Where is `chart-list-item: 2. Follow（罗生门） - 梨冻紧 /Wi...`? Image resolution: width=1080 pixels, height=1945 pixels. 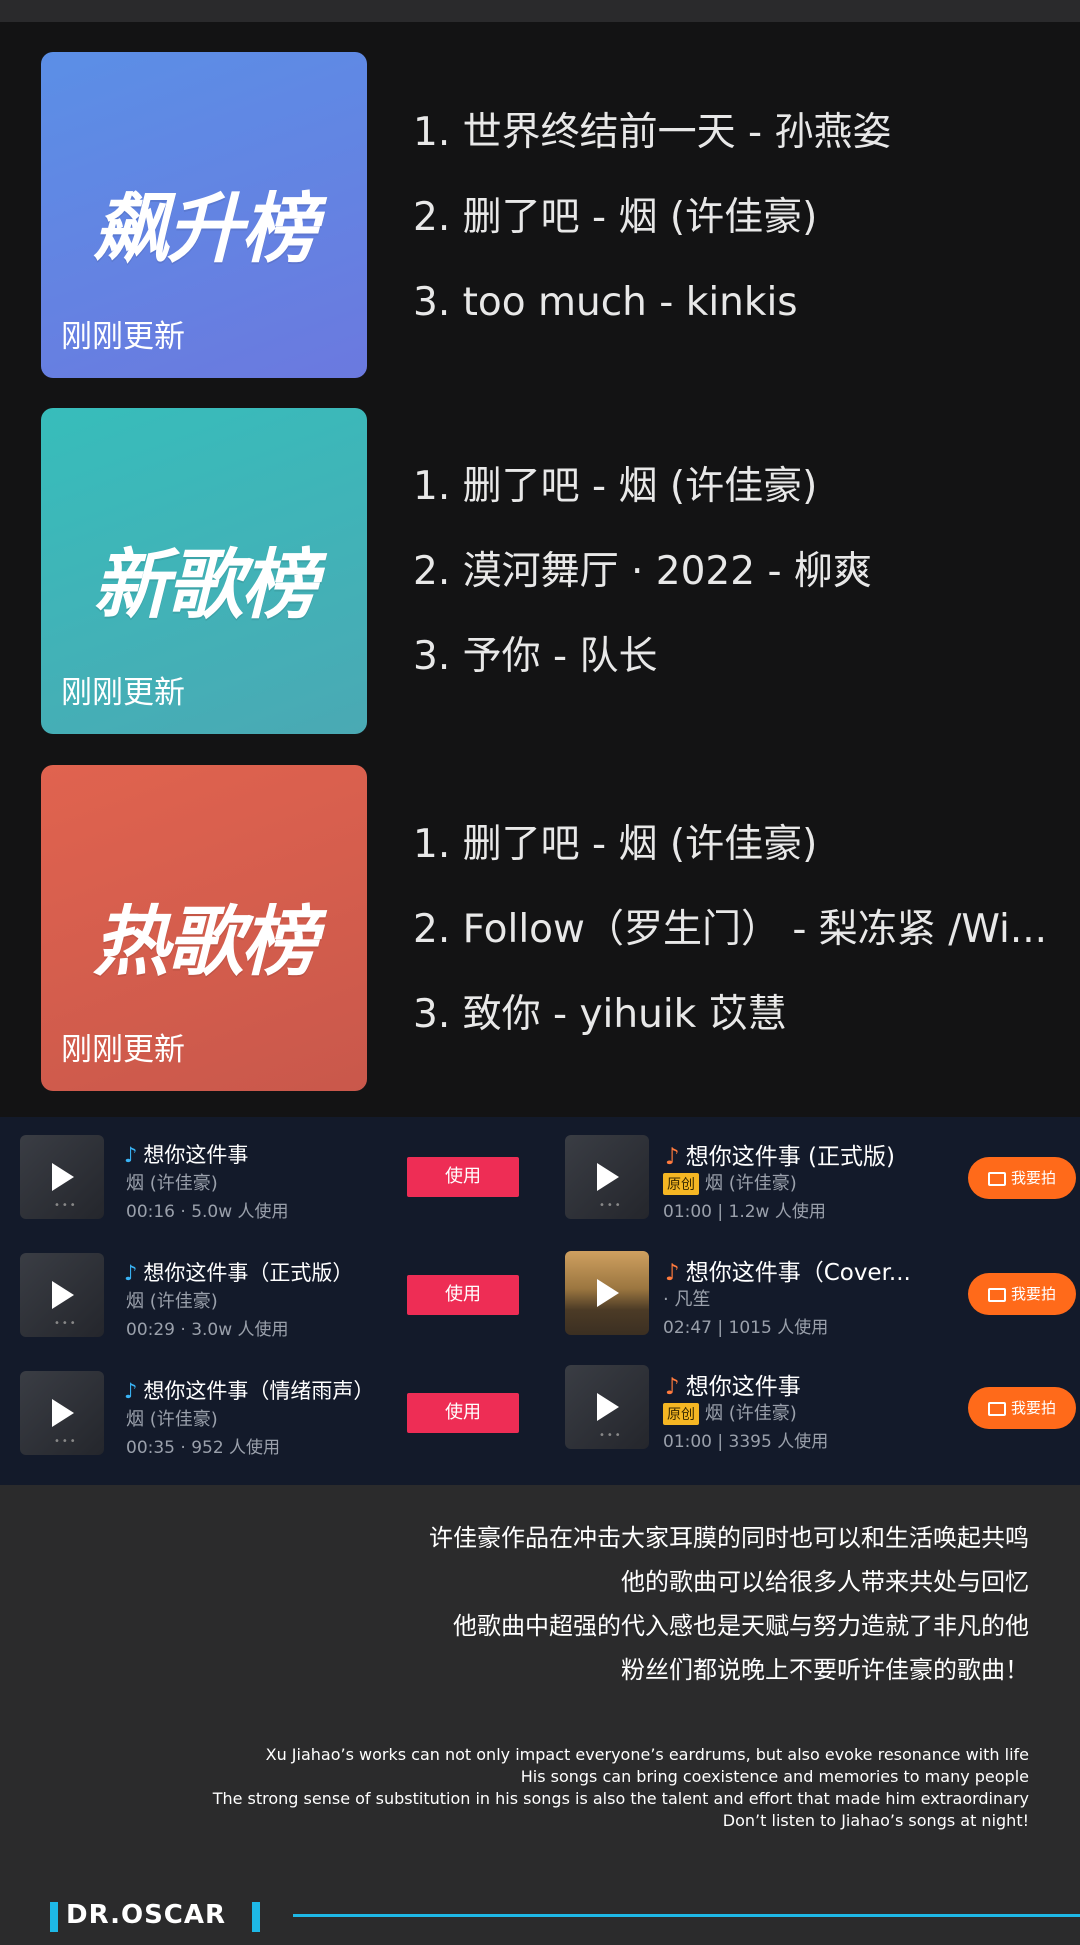 chart-list-item: 2. Follow（罗生门） - 梨冻紧 /Wi... is located at coordinates (743, 929).